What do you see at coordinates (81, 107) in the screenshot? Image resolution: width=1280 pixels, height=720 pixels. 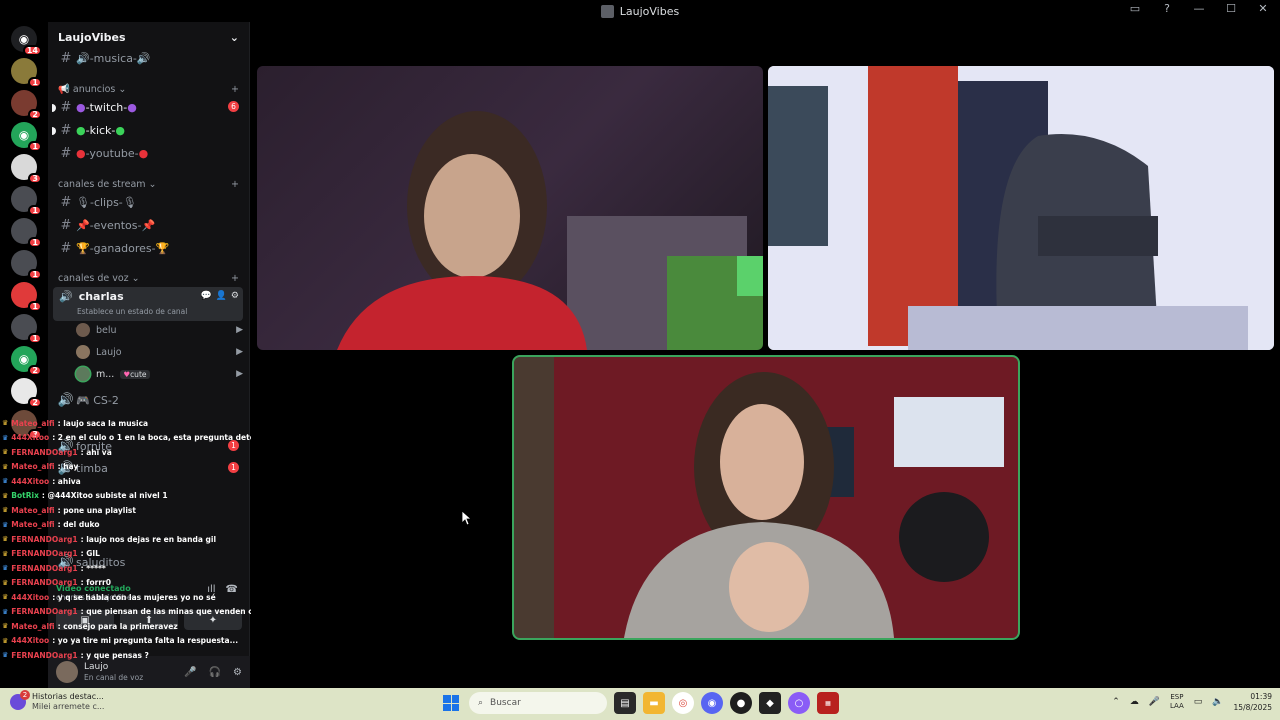 I see `purple-circle-icon: ●` at bounding box center [81, 107].